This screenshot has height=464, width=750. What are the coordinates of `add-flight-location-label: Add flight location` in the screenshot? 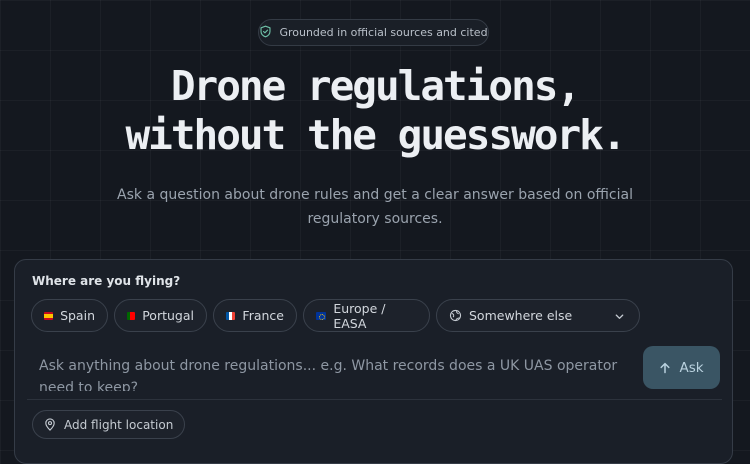 It's located at (119, 424).